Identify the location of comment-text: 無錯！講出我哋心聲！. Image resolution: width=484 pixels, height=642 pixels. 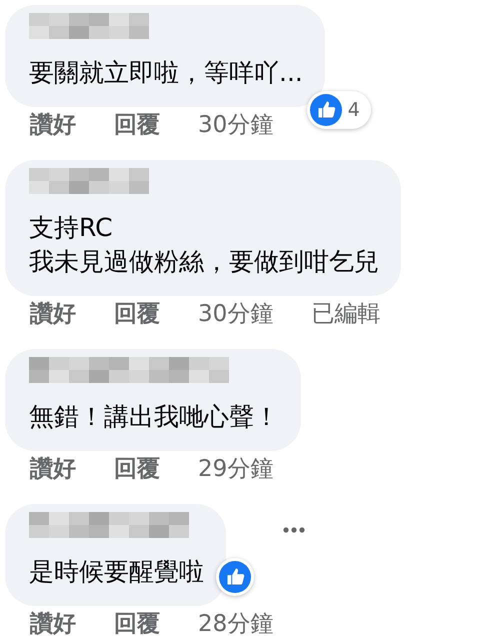
(154, 417).